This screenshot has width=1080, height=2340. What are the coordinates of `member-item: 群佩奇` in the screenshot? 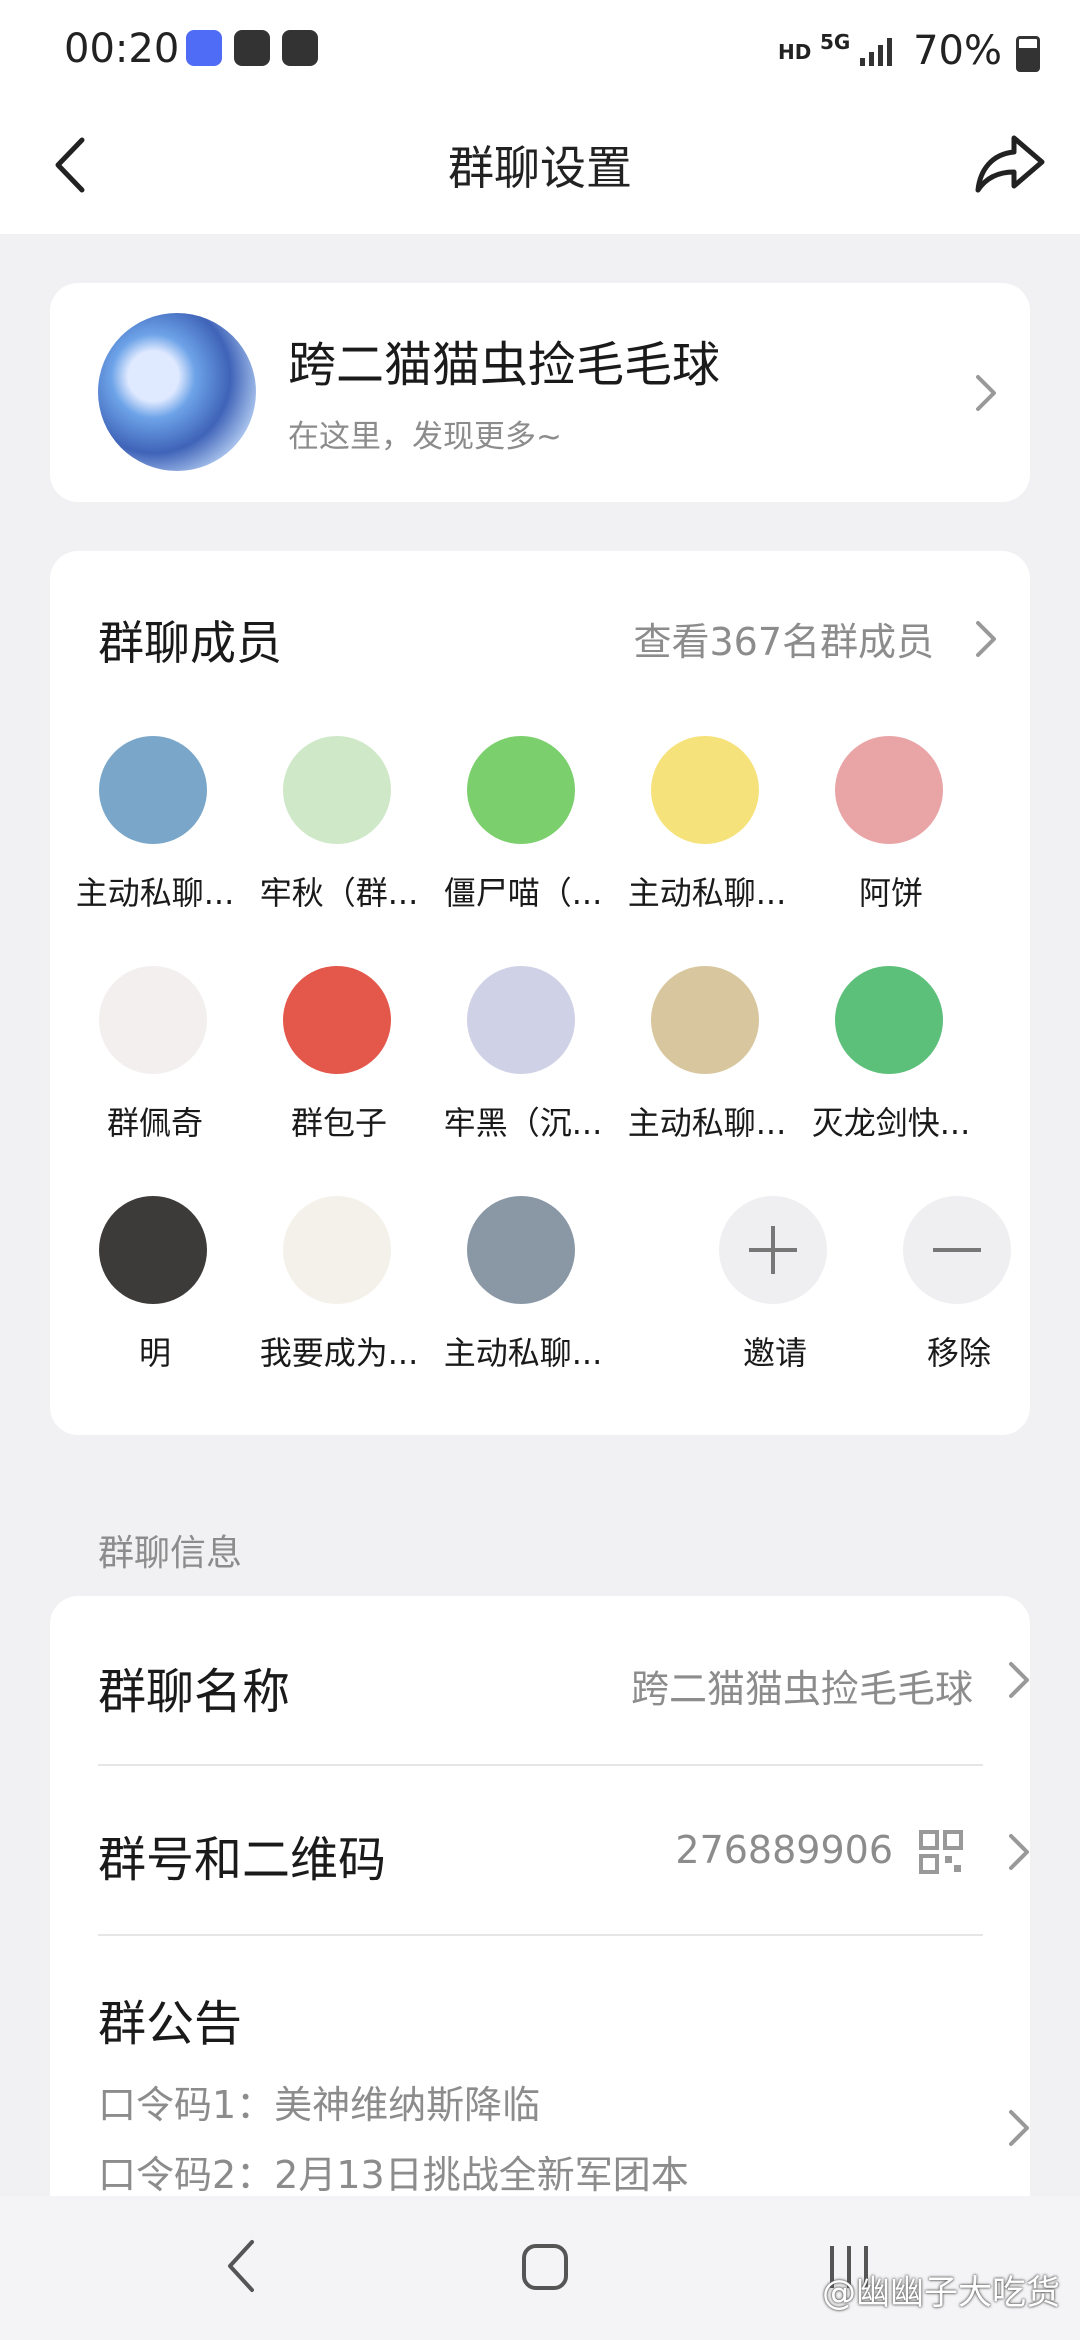 It's located at (155, 1066).